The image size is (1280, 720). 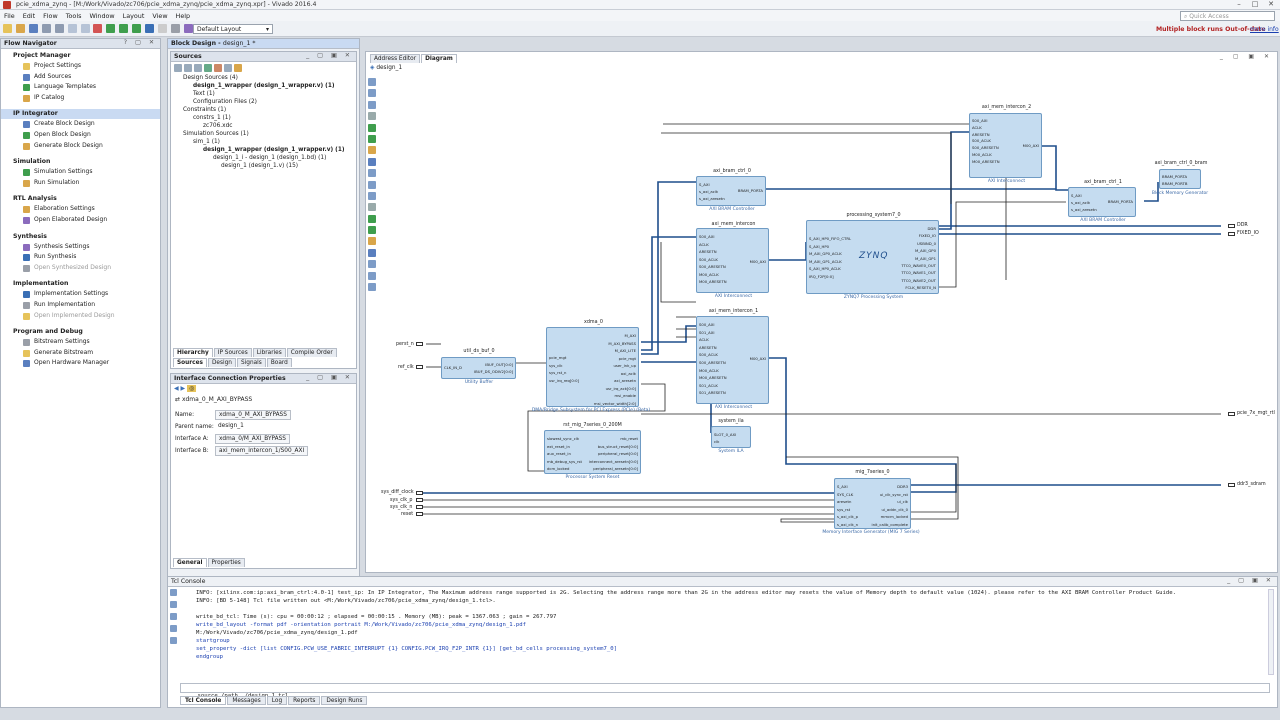 I want to click on delete-icon, so click(x=98, y=28).